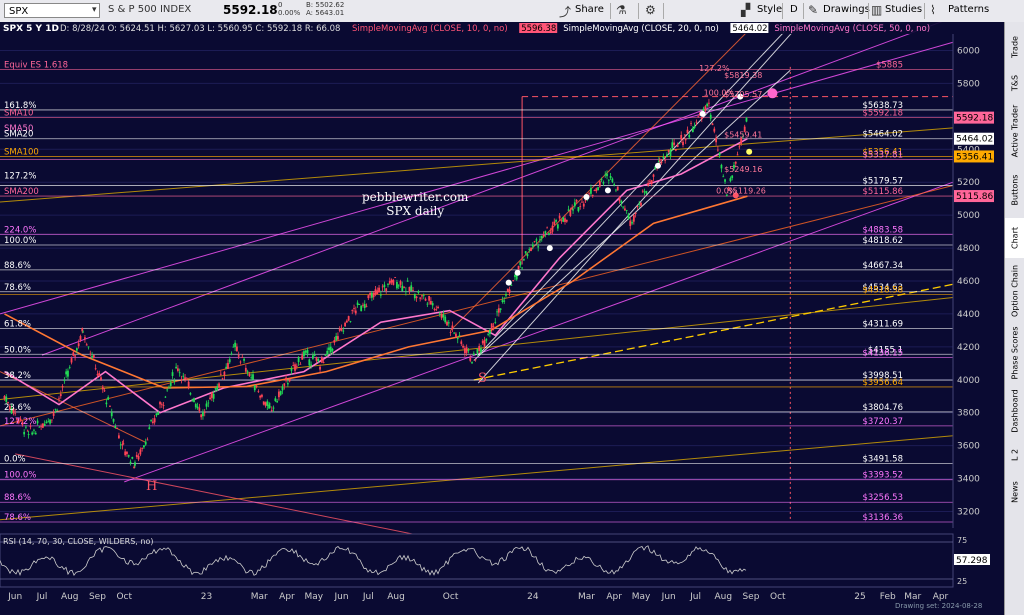 The width and height of the screenshot is (1024, 615). Describe the element at coordinates (962, 540) in the screenshot. I see `rsi-tick: 75` at that location.